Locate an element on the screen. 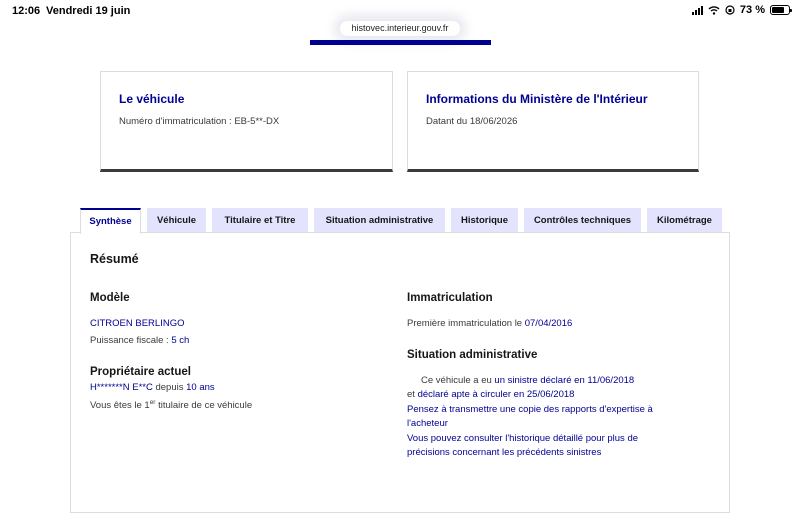 Image resolution: width=800 pixels, height=525 pixels. wifi-icon is located at coordinates (714, 10).